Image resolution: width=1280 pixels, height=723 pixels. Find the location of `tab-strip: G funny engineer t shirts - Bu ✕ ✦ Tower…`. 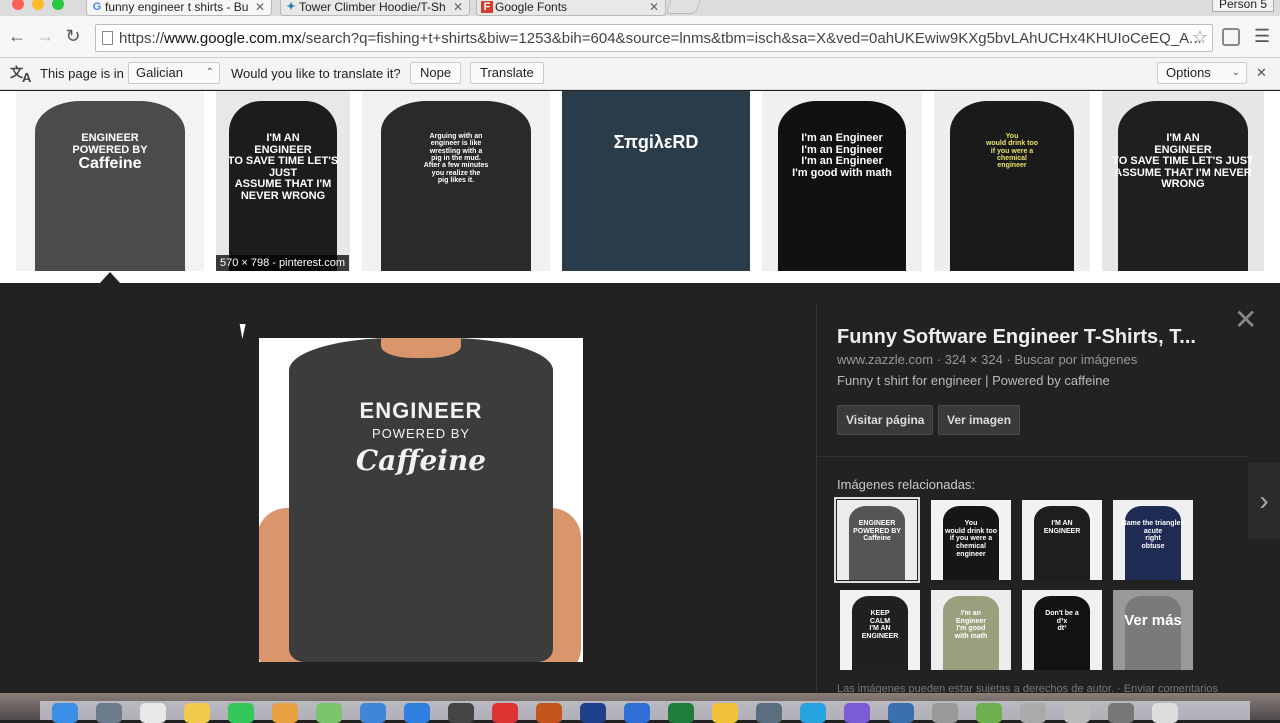

tab-strip: G funny engineer t shirts - Bu ✕ ✦ Tower… is located at coordinates (640, 8).